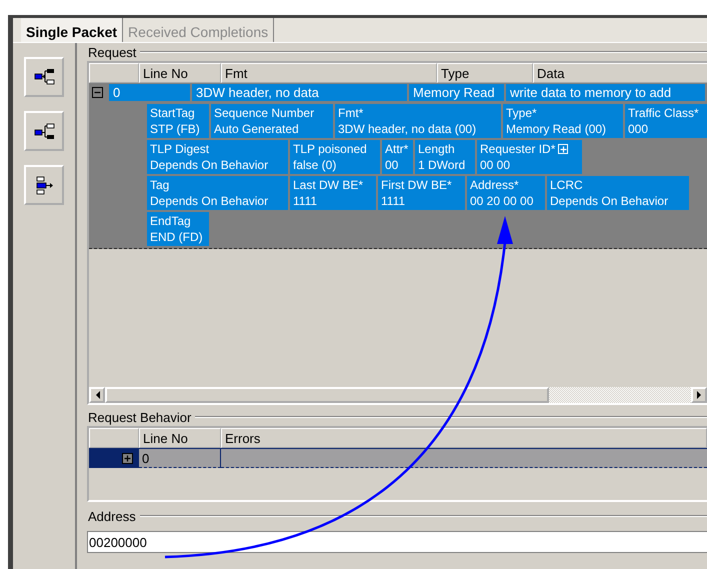 The height and width of the screenshot is (569, 707). I want to click on packet-field: Length 1 DWord, so click(445, 157).